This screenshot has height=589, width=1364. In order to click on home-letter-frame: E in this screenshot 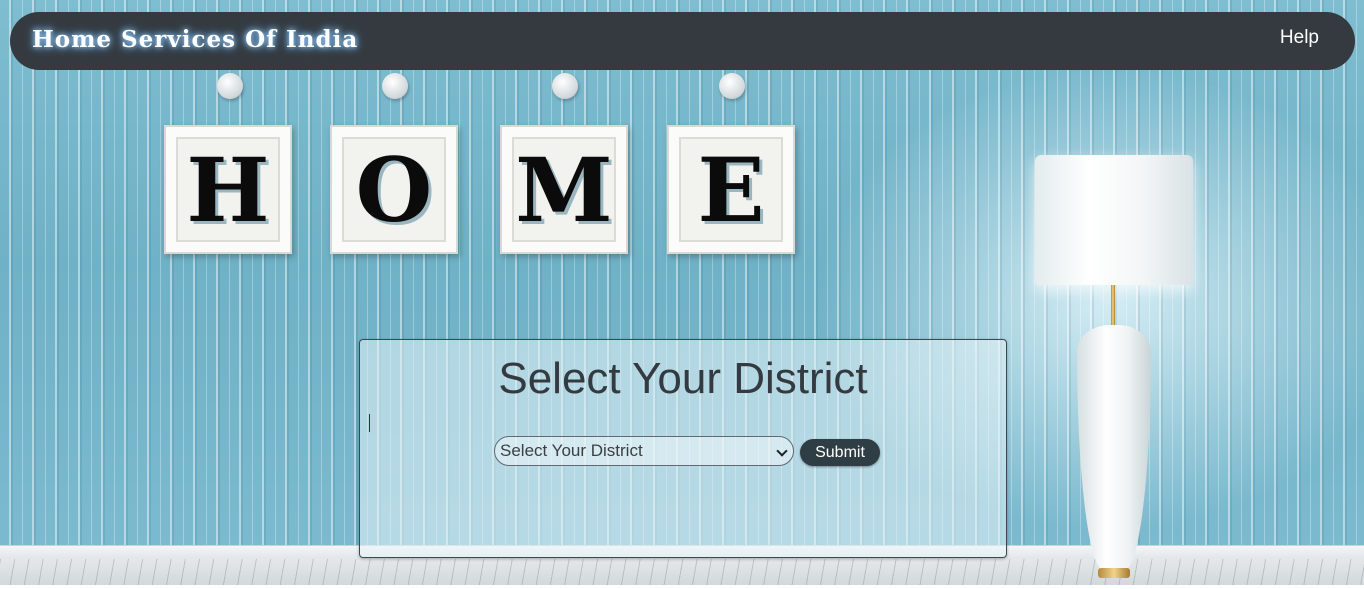, I will do `click(731, 189)`.